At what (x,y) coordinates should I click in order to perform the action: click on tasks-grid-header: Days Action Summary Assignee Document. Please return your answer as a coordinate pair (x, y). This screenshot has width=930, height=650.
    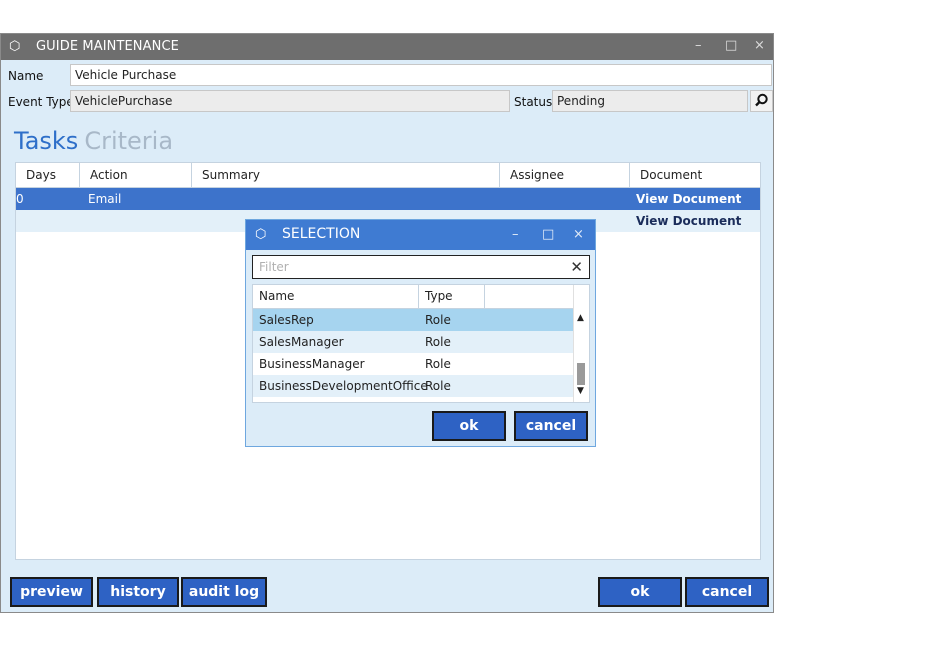
    Looking at the image, I should click on (388, 175).